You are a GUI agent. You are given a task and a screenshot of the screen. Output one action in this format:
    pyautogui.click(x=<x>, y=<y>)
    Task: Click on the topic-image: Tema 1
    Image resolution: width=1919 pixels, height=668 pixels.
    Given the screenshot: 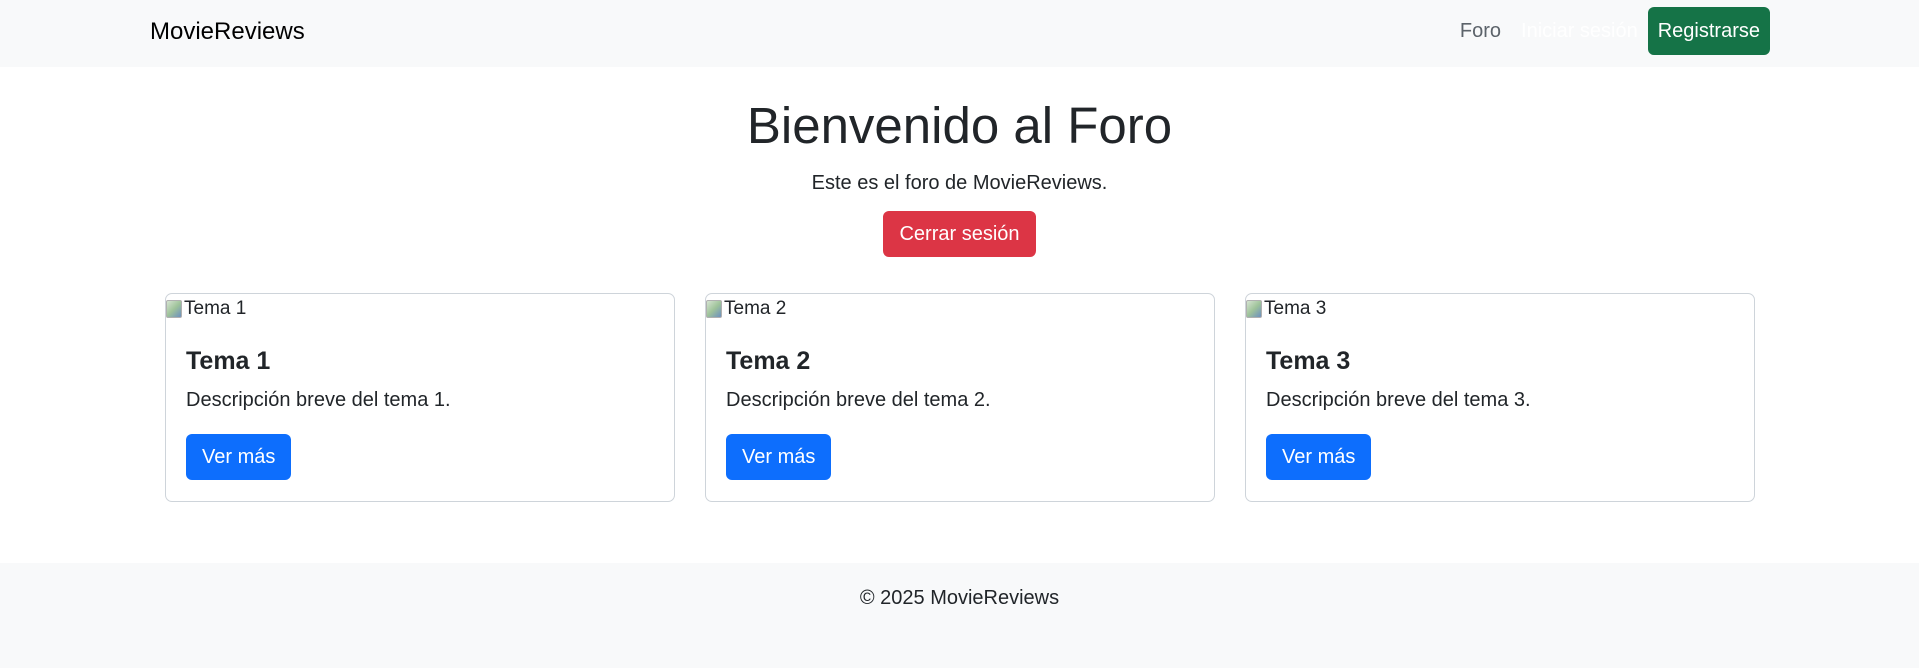 What is the action you would take?
    pyautogui.click(x=206, y=309)
    